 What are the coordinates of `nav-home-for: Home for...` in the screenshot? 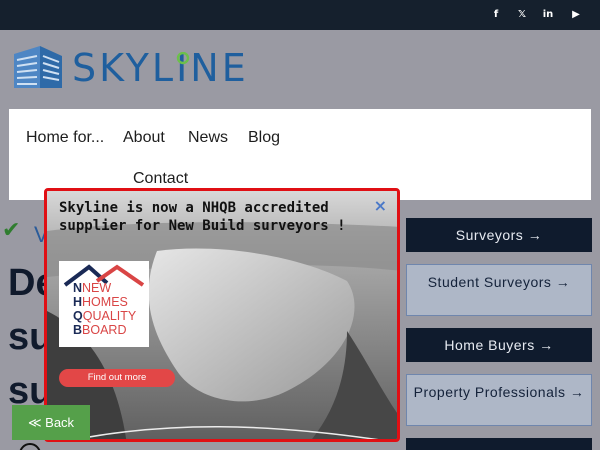 It's located at (65, 138).